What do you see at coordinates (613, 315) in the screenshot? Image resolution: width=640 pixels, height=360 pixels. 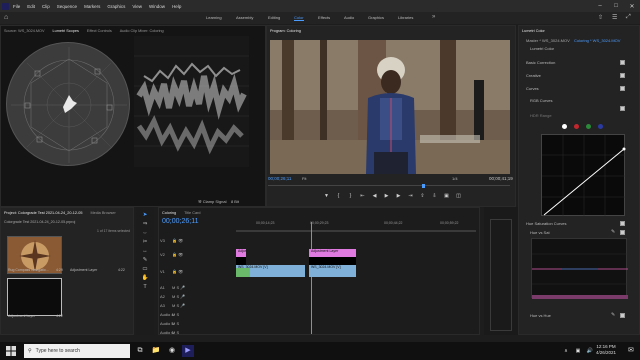 I see `eyedropper-icon: ✎` at bounding box center [613, 315].